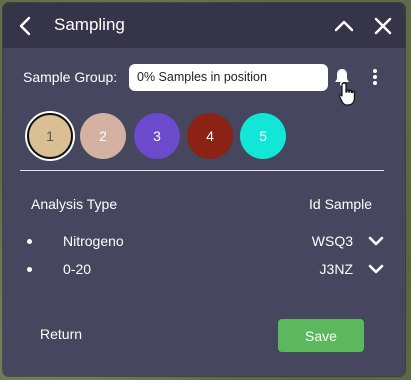  What do you see at coordinates (70, 77) in the screenshot?
I see `sample-group-label: Sample Group:` at bounding box center [70, 77].